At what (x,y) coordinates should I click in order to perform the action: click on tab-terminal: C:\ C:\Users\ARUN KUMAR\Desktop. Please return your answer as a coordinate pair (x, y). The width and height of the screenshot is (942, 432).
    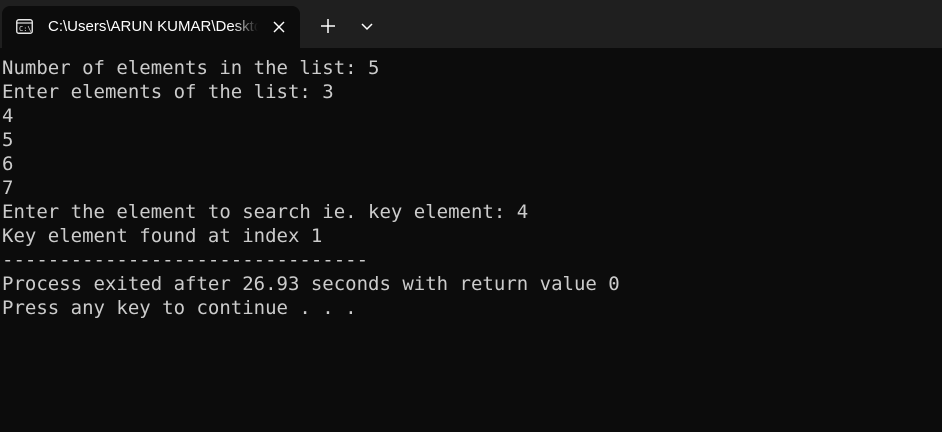
    Looking at the image, I should click on (151, 27).